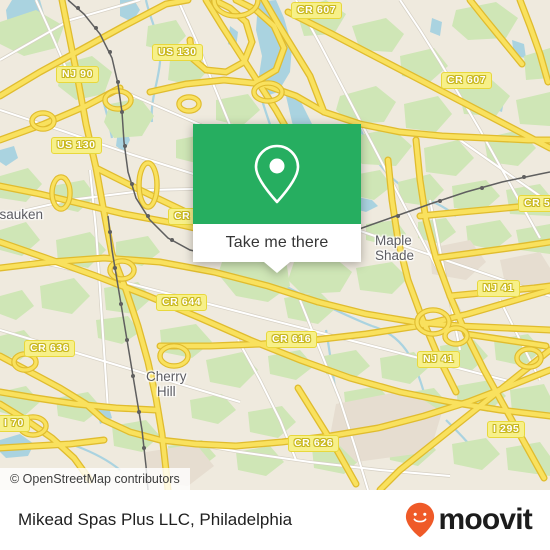 Image resolution: width=550 pixels, height=550 pixels. What do you see at coordinates (50, 348) in the screenshot?
I see `road-shield-cr-636: CR 636` at bounding box center [50, 348].